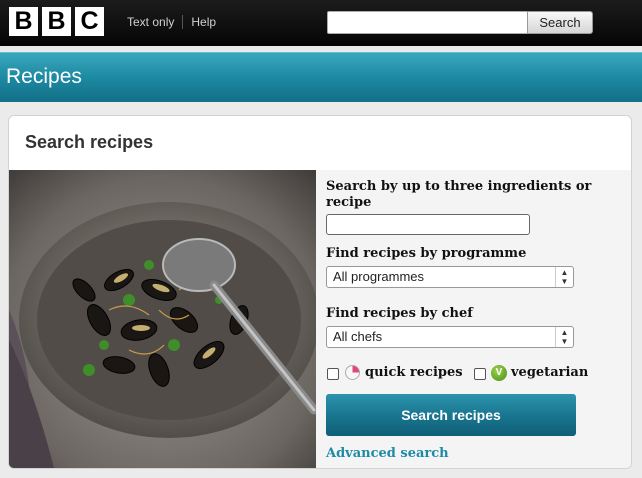 The image size is (642, 478). I want to click on chef-selected-value: All chefs, so click(358, 336).